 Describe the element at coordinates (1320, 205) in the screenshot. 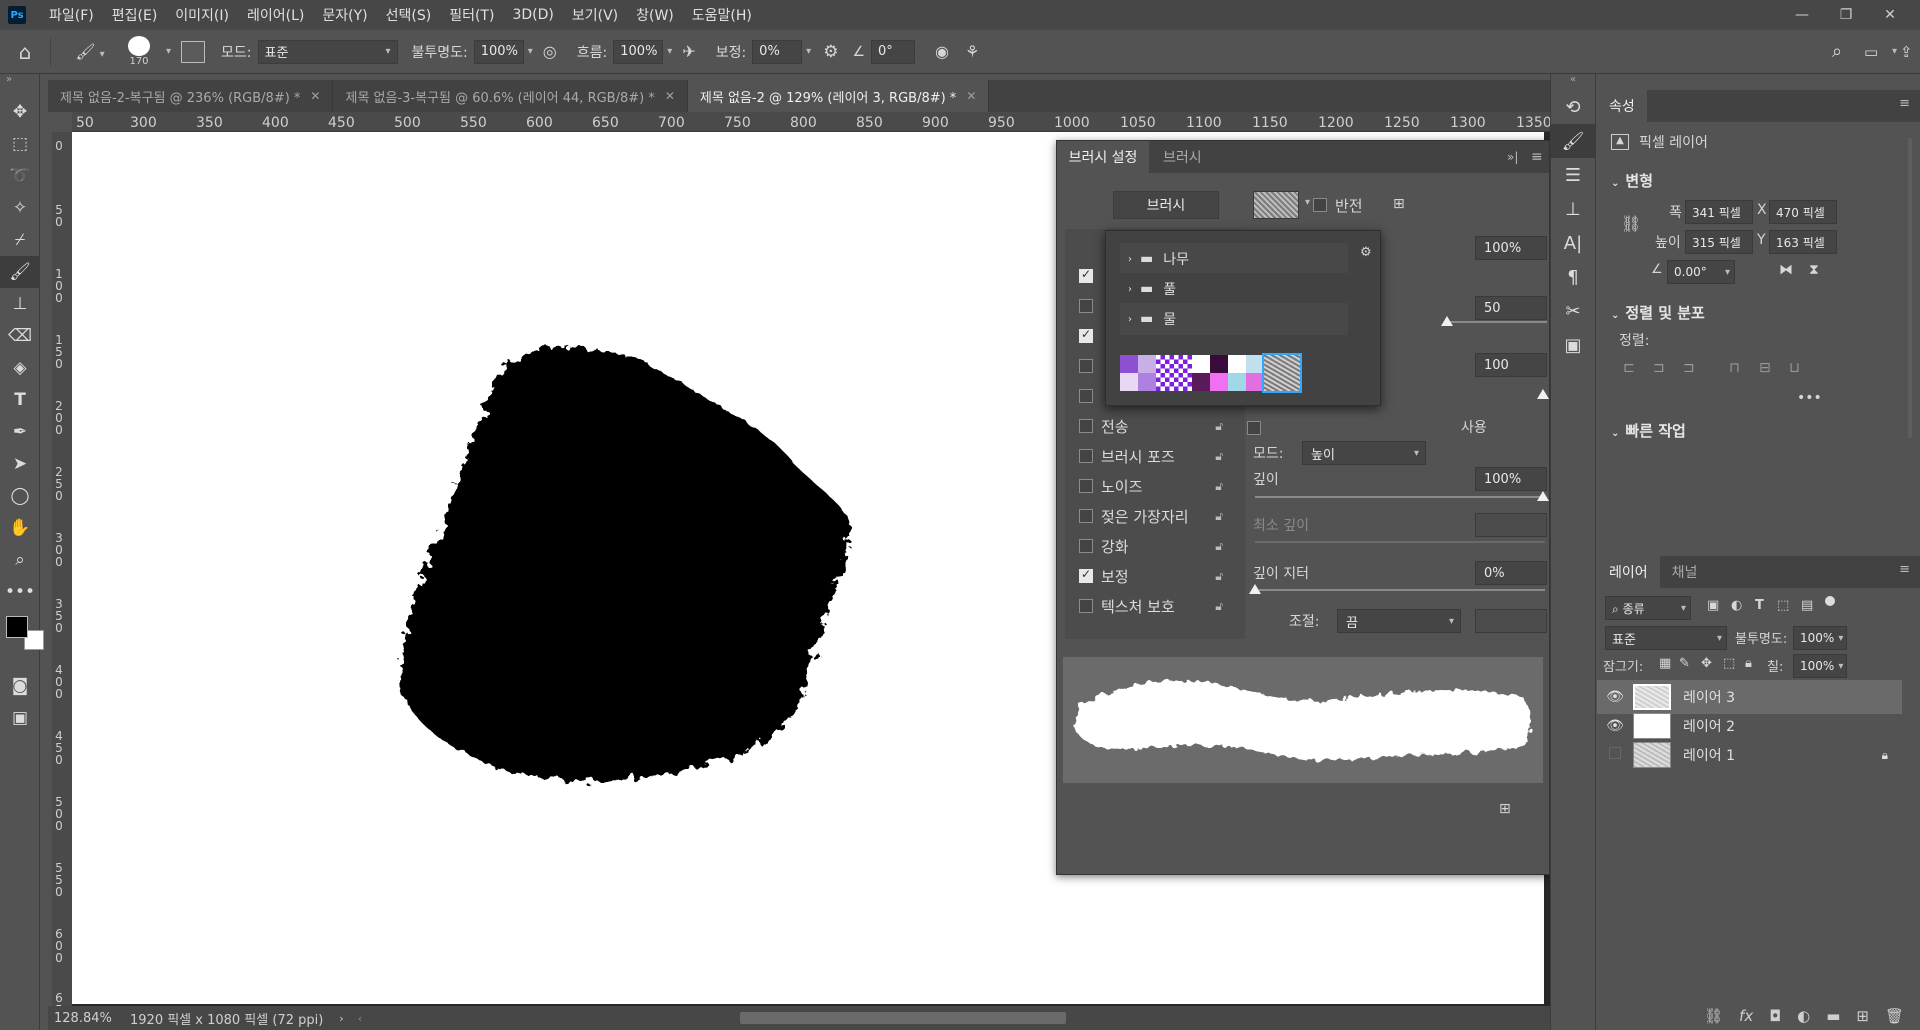

I see `invert-checkbox` at that location.